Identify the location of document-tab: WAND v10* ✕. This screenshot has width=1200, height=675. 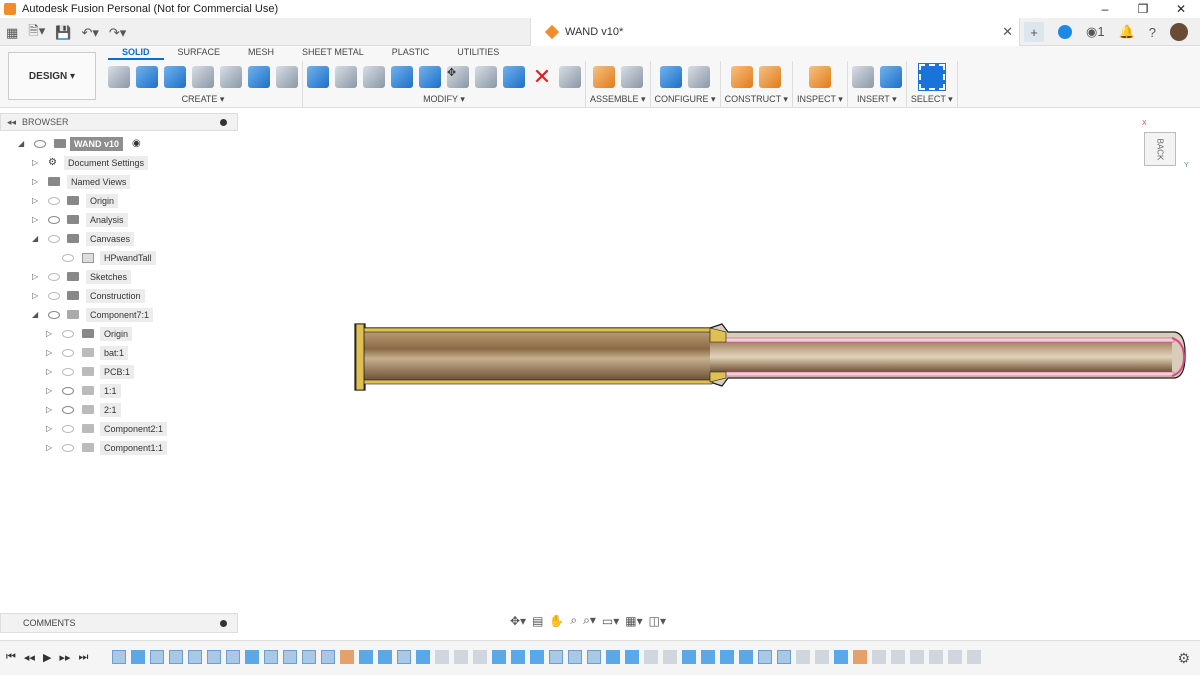
(775, 32).